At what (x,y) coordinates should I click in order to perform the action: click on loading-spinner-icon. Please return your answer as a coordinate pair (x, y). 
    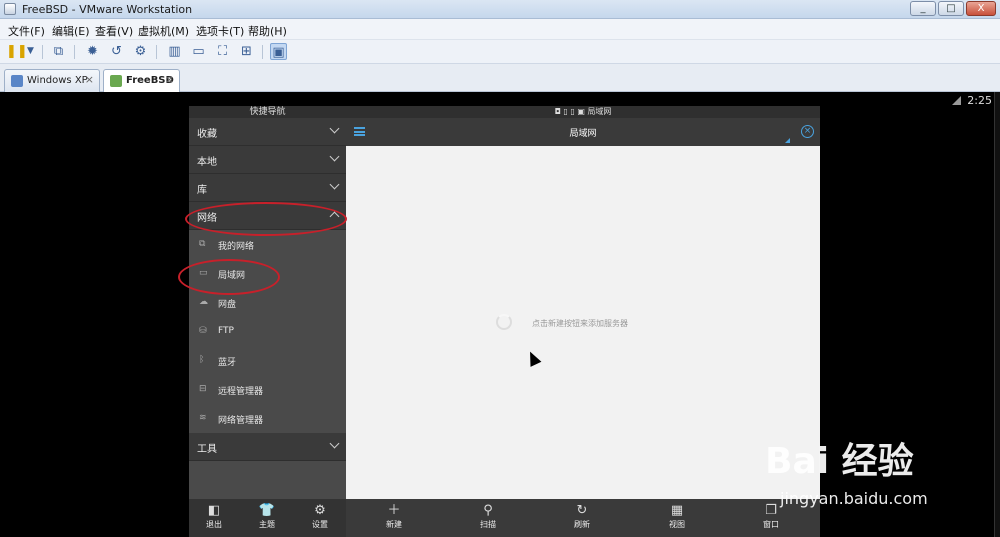
    Looking at the image, I should click on (504, 322).